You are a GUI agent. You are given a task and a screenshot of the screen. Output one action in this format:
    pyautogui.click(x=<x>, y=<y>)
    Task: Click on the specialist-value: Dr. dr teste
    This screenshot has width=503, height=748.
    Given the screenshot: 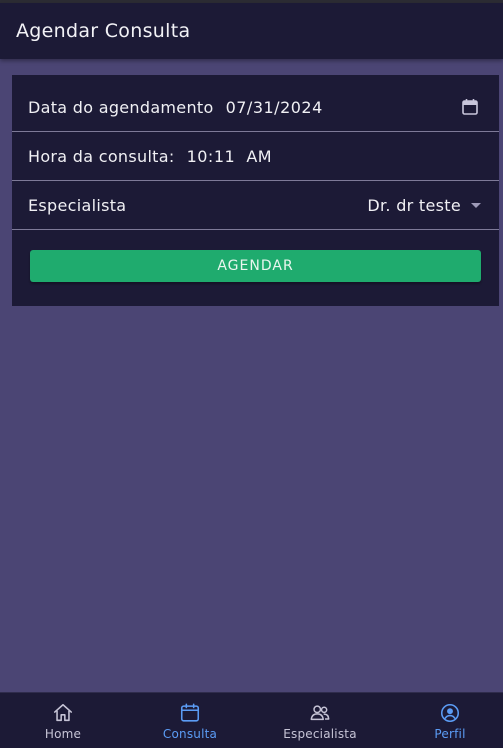 What is the action you would take?
    pyautogui.click(x=414, y=205)
    